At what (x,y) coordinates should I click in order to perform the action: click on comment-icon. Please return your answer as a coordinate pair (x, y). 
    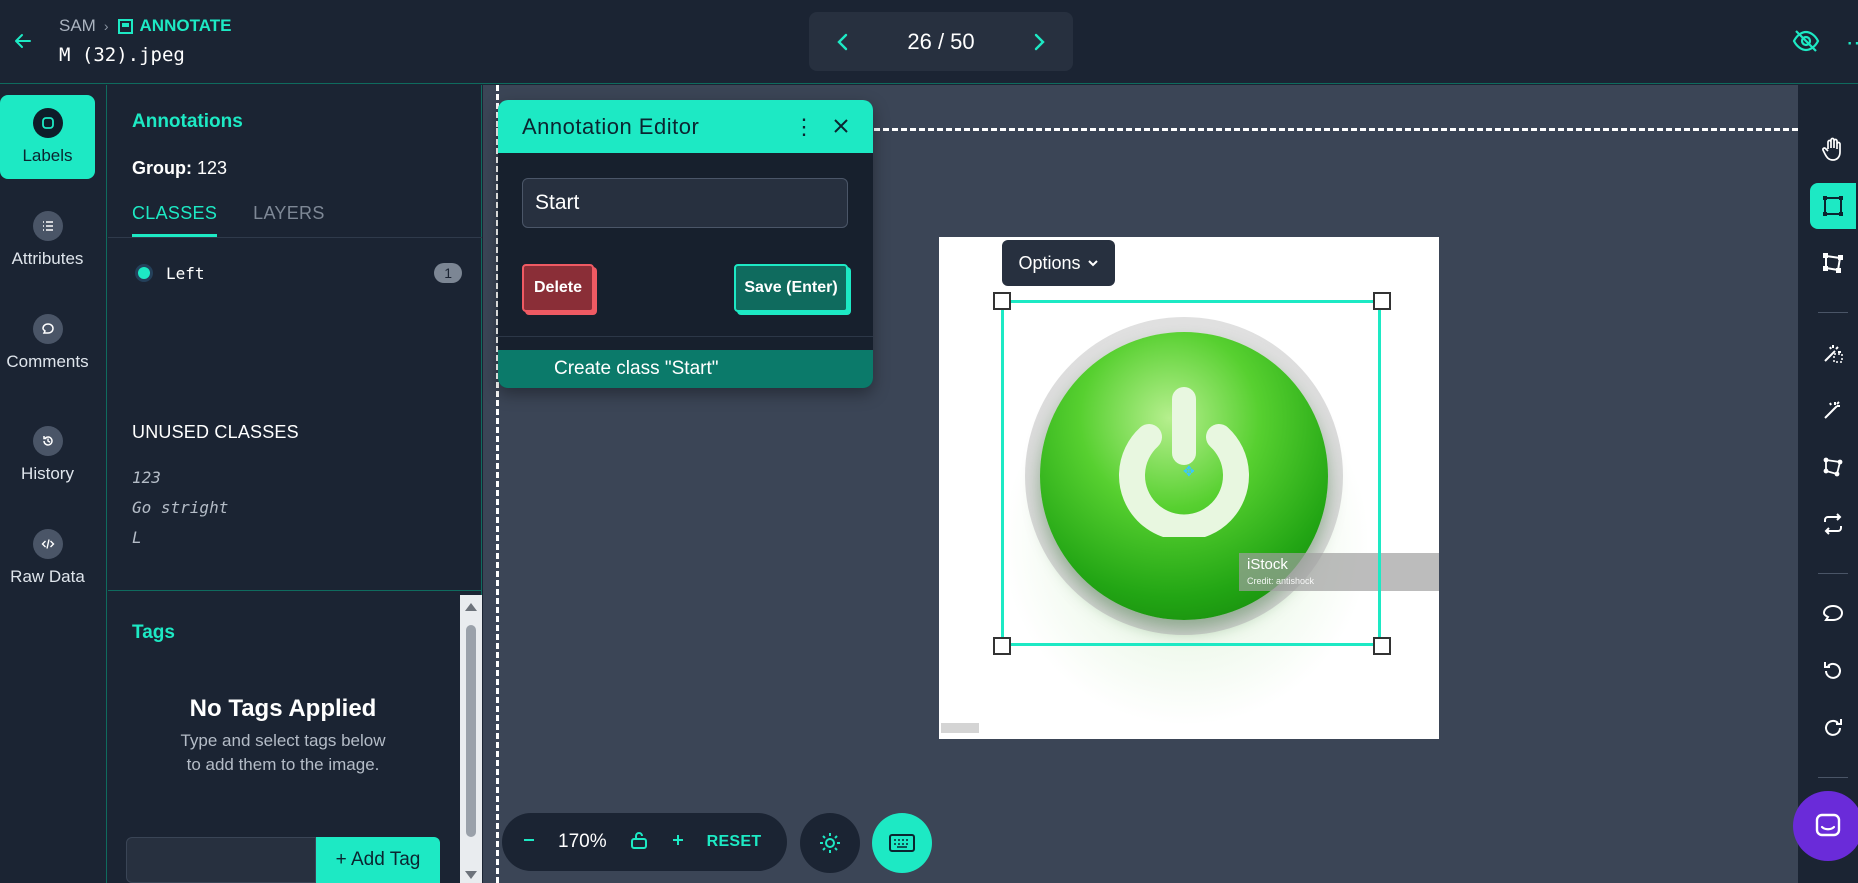
    Looking at the image, I should click on (47, 329).